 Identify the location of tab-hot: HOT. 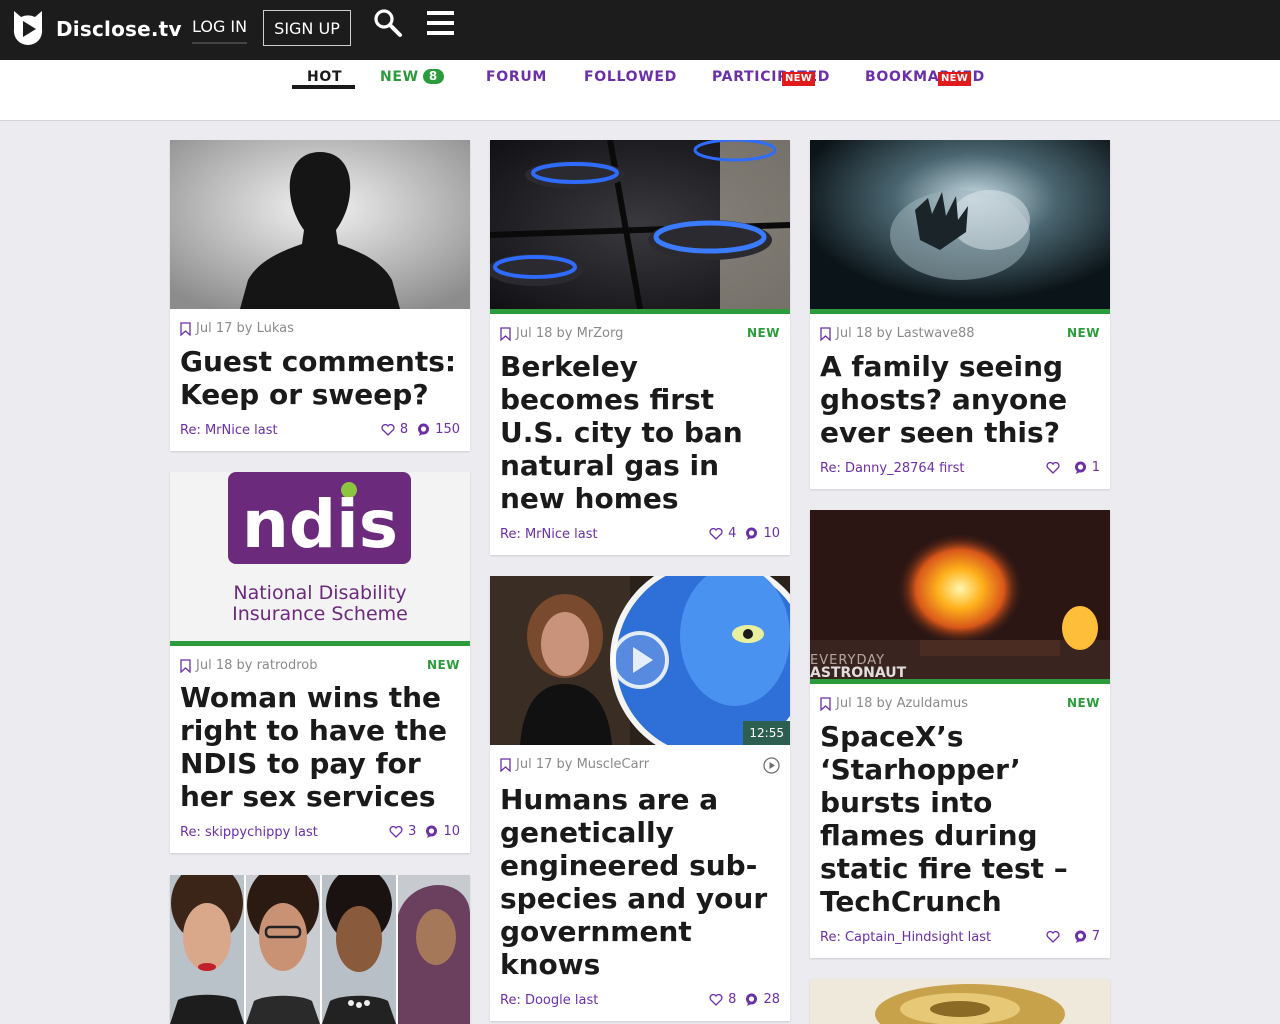
(324, 77).